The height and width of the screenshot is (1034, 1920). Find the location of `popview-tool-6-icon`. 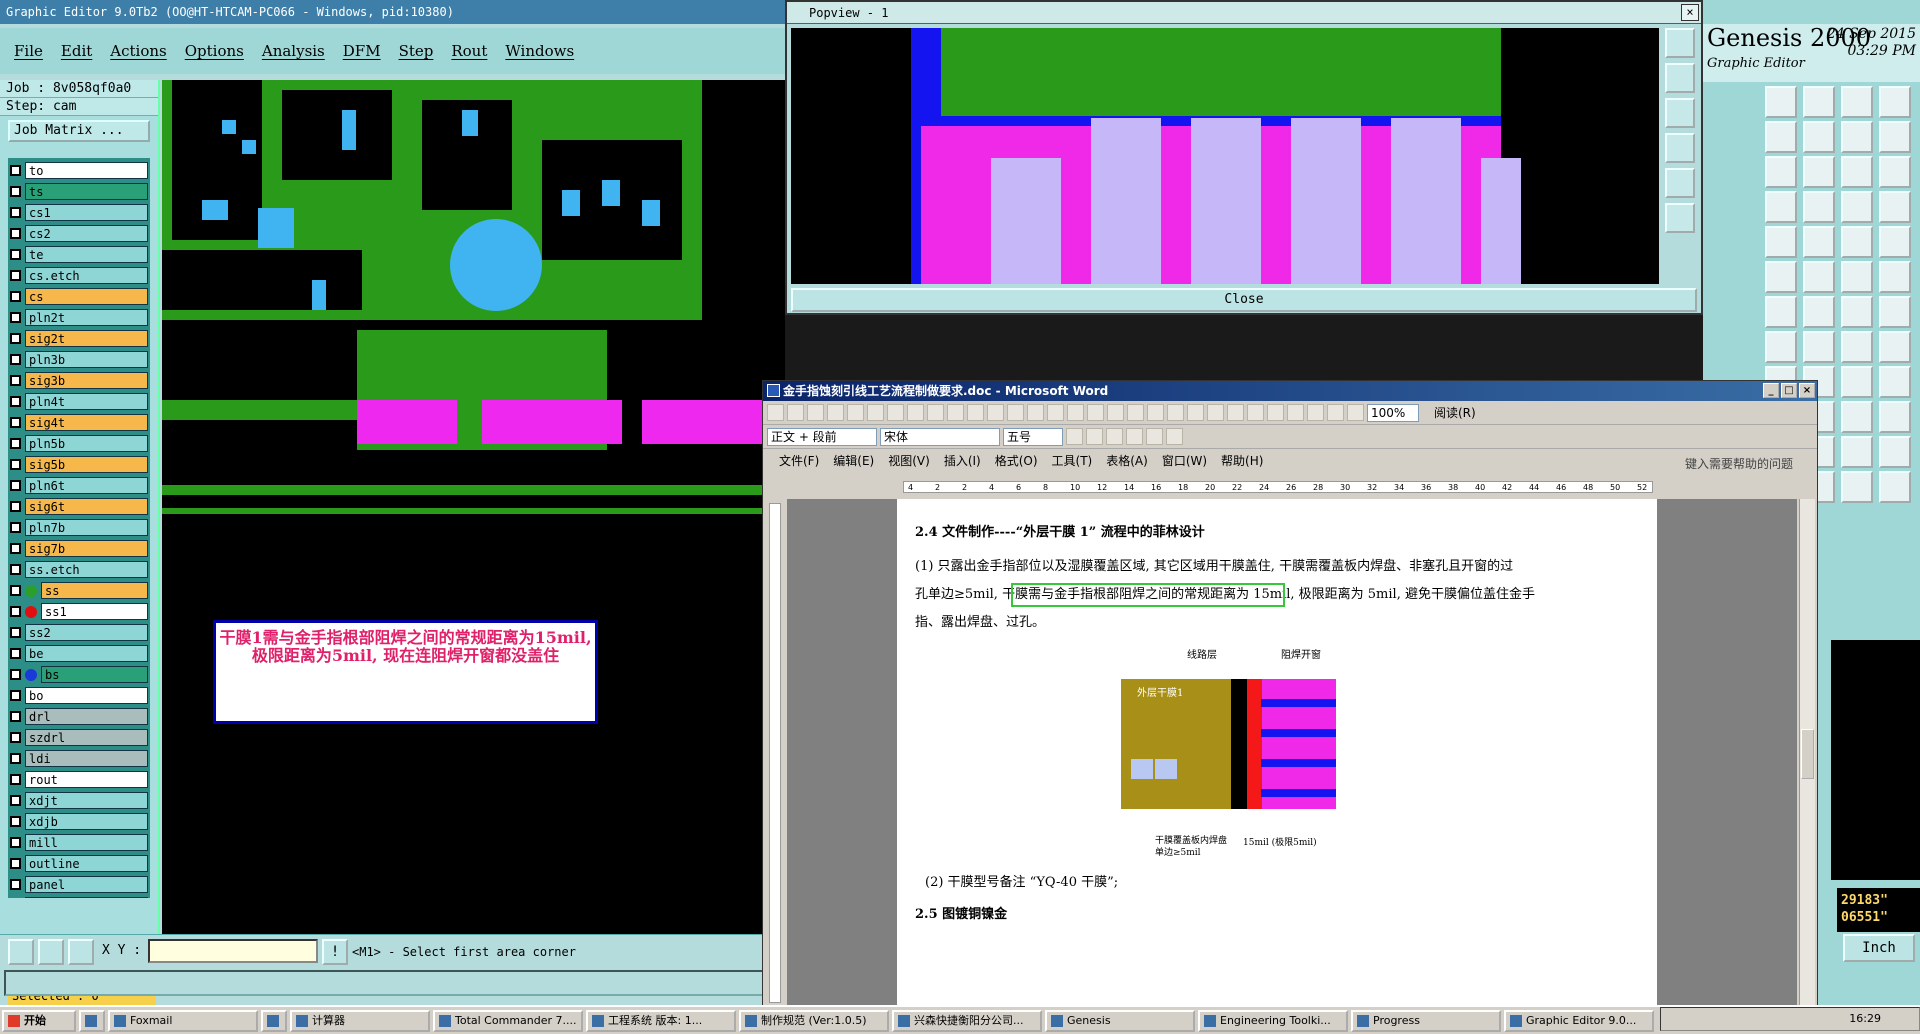

popview-tool-6-icon is located at coordinates (1680, 218).